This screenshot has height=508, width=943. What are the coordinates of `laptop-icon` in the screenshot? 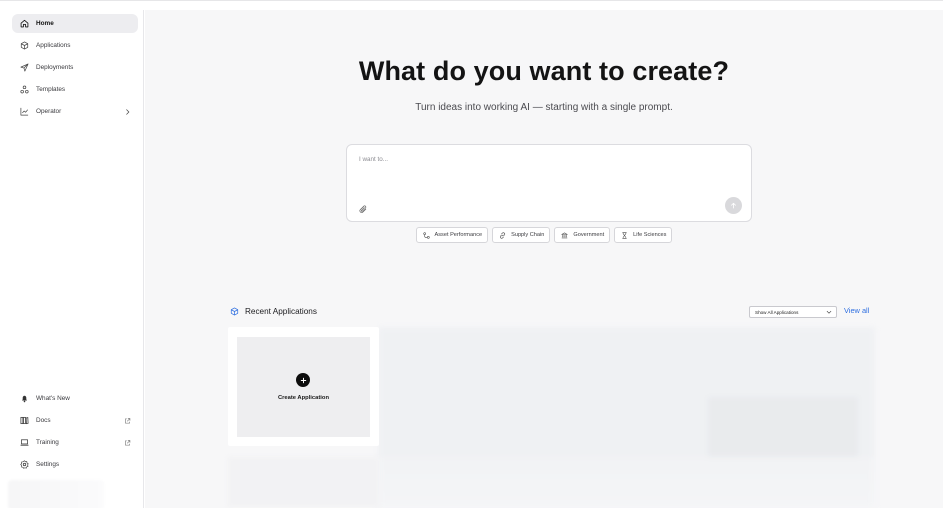 It's located at (24, 443).